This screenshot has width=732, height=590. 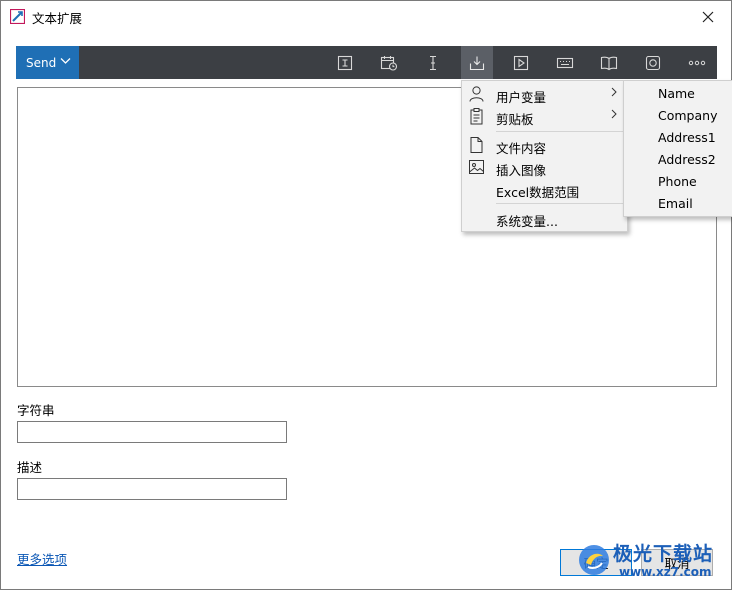 I want to click on clipboard-icon, so click(x=476, y=116).